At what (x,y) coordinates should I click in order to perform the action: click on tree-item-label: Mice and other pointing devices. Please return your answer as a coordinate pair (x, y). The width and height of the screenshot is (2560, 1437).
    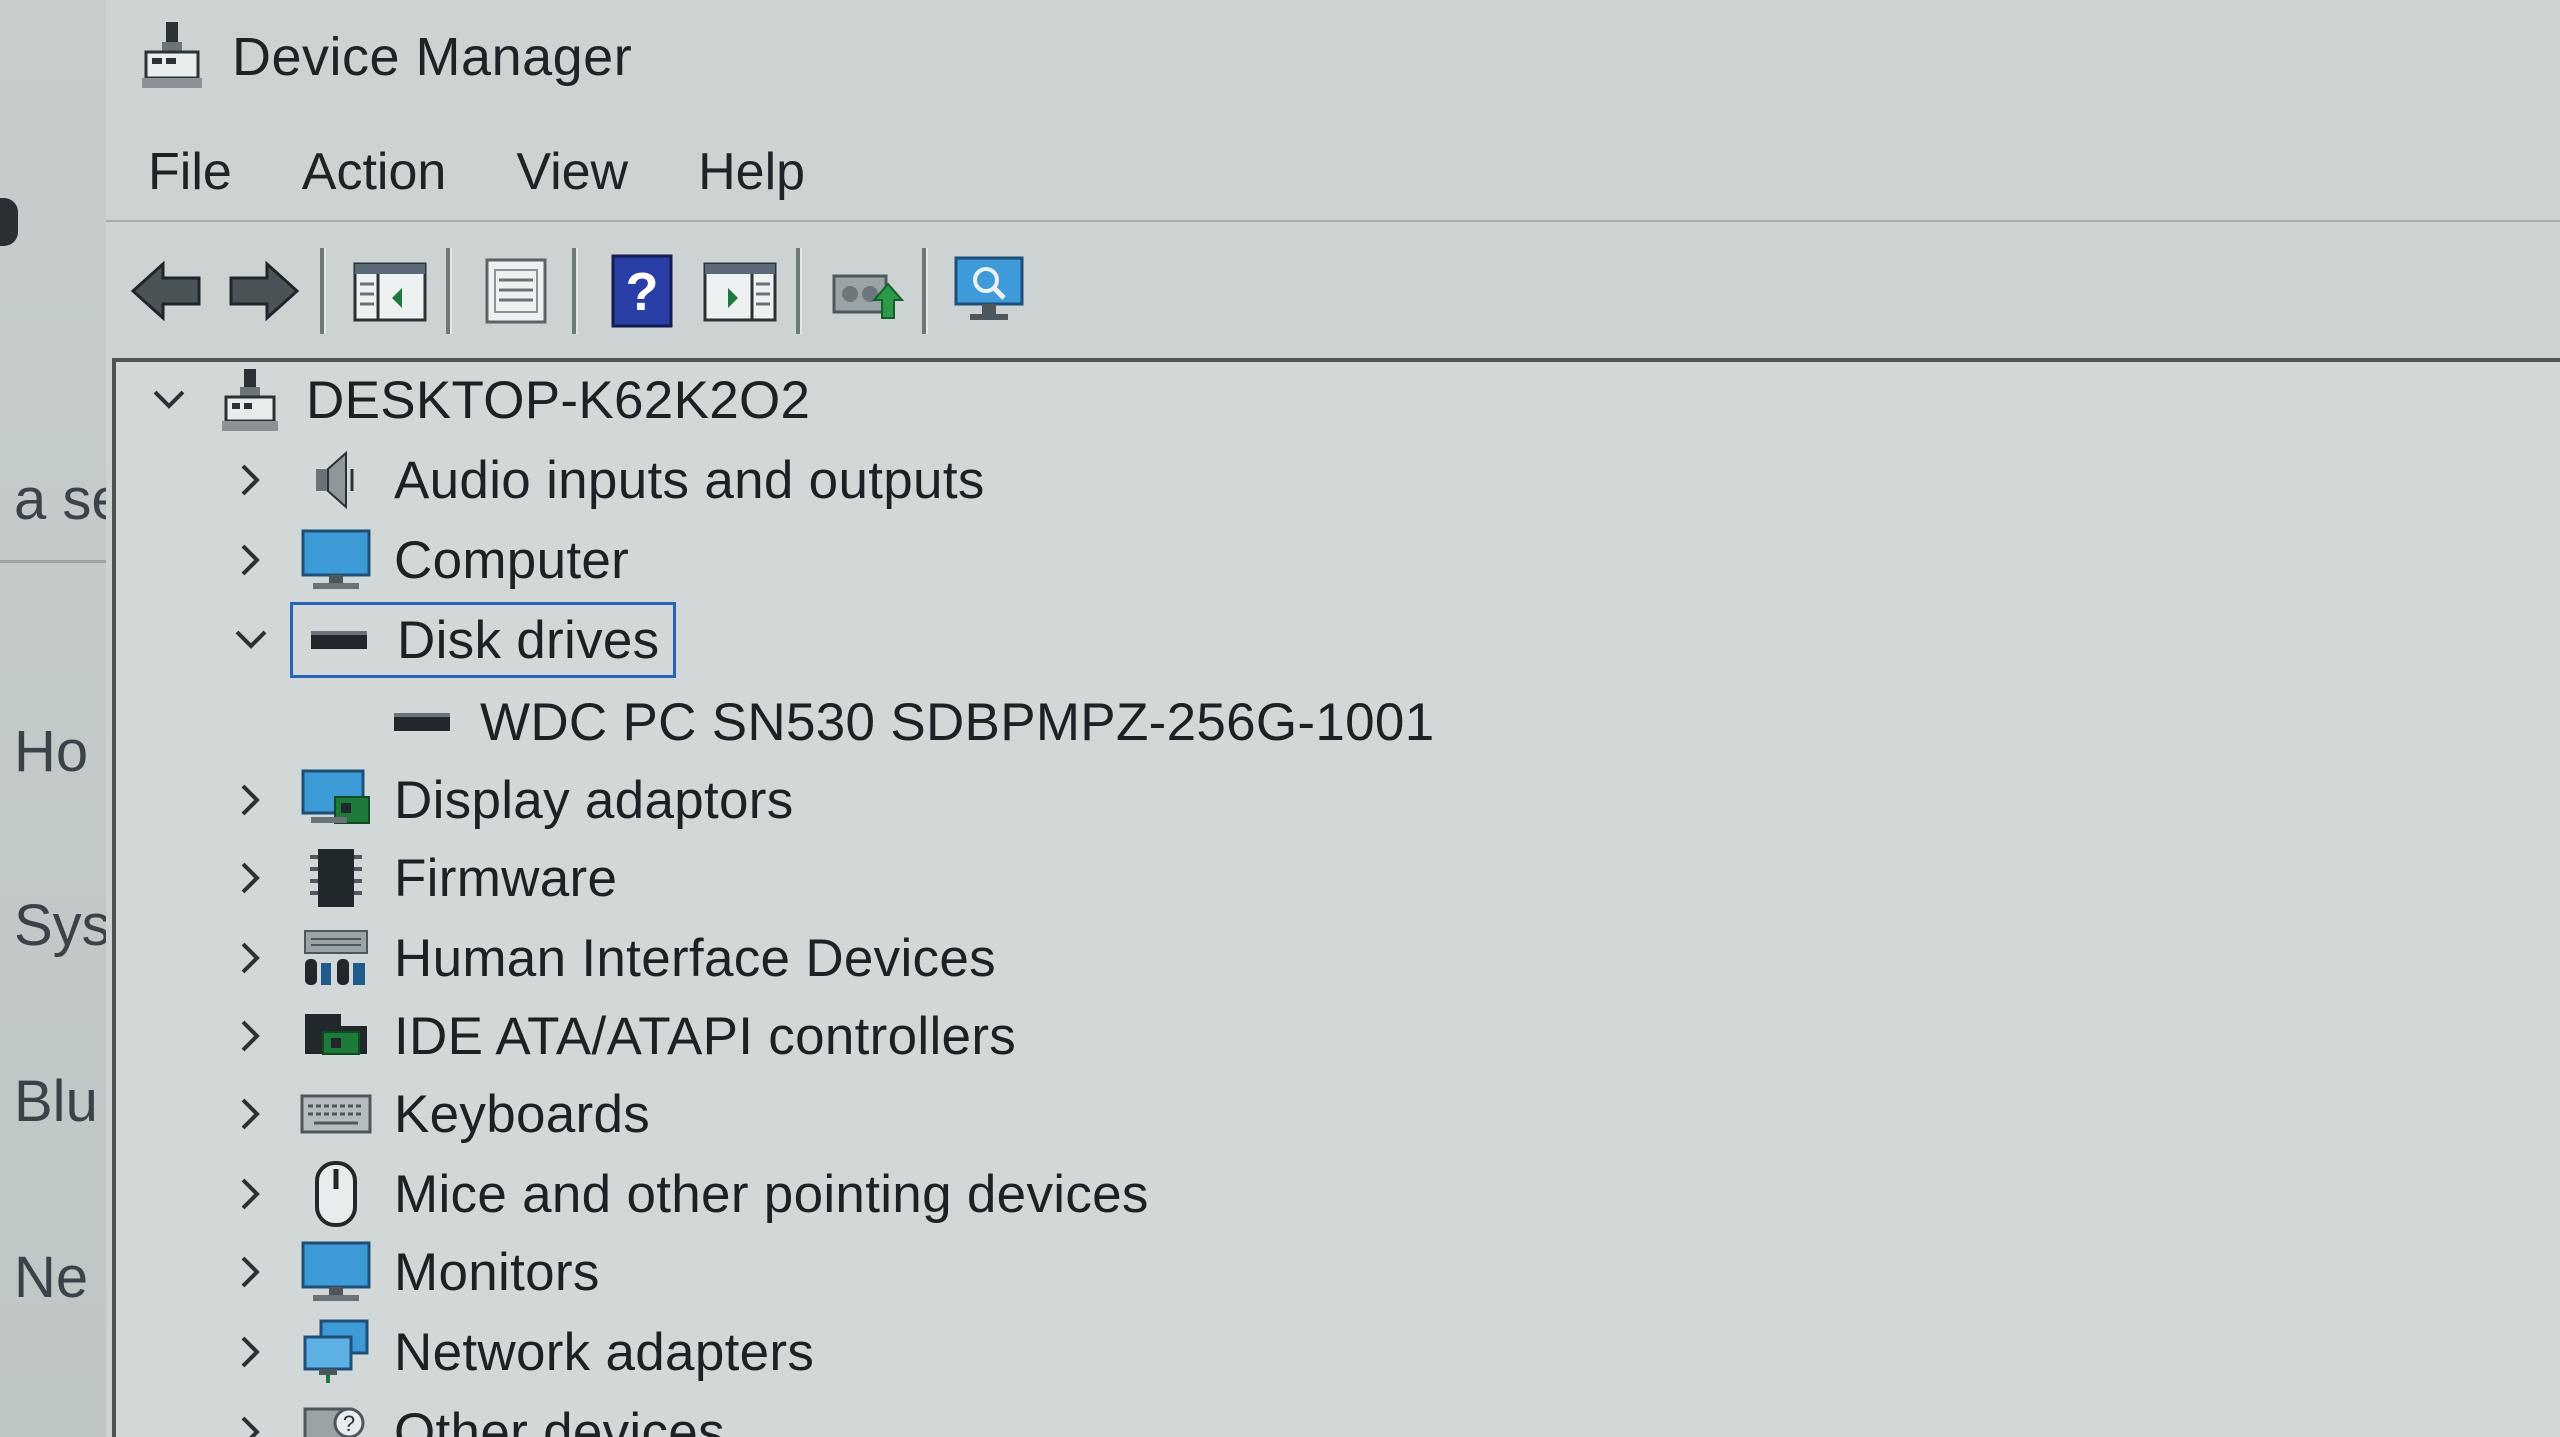
    Looking at the image, I should click on (771, 1194).